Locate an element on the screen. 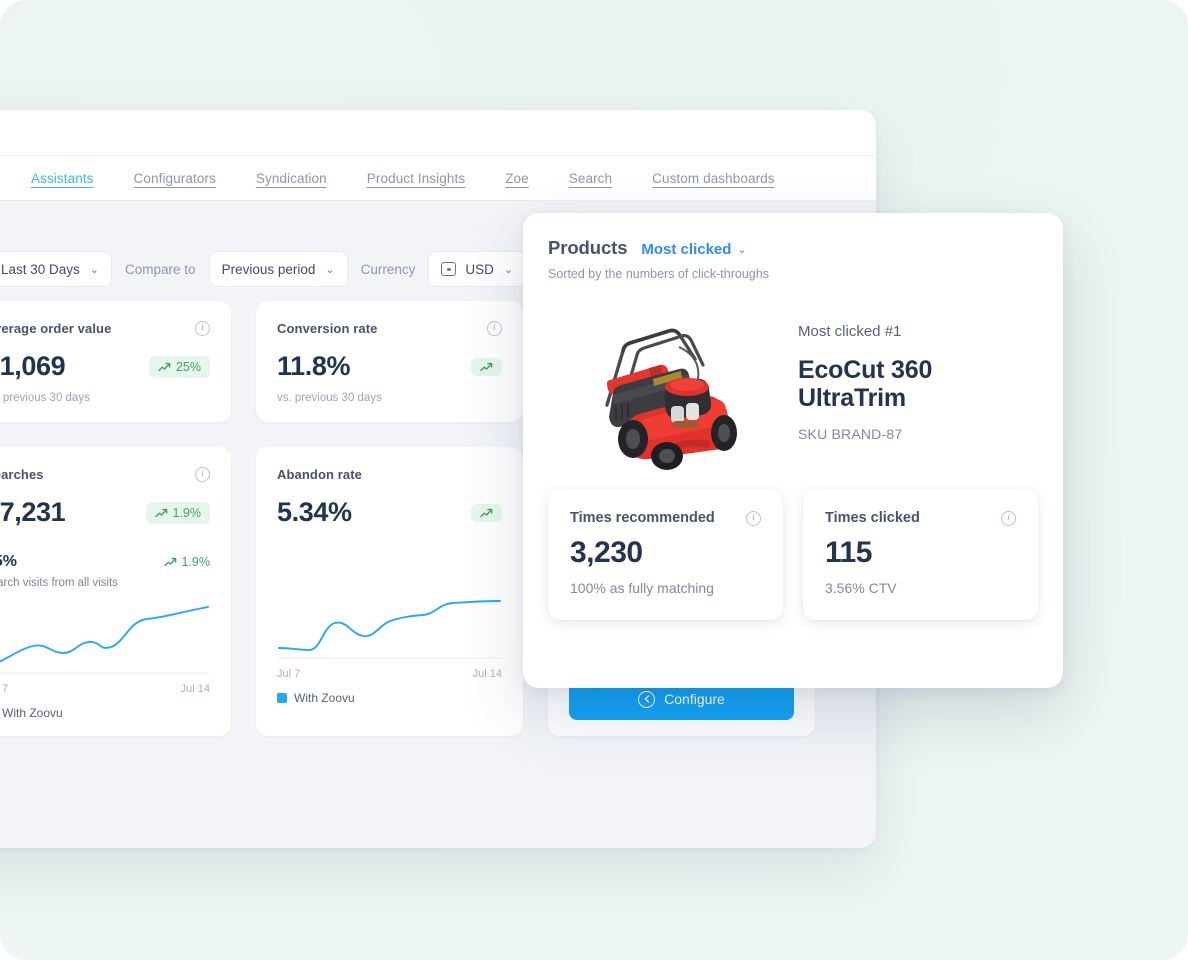 This screenshot has width=1188, height=960. sparkline-axis: Jul 7 Jul 14 is located at coordinates (389, 674).